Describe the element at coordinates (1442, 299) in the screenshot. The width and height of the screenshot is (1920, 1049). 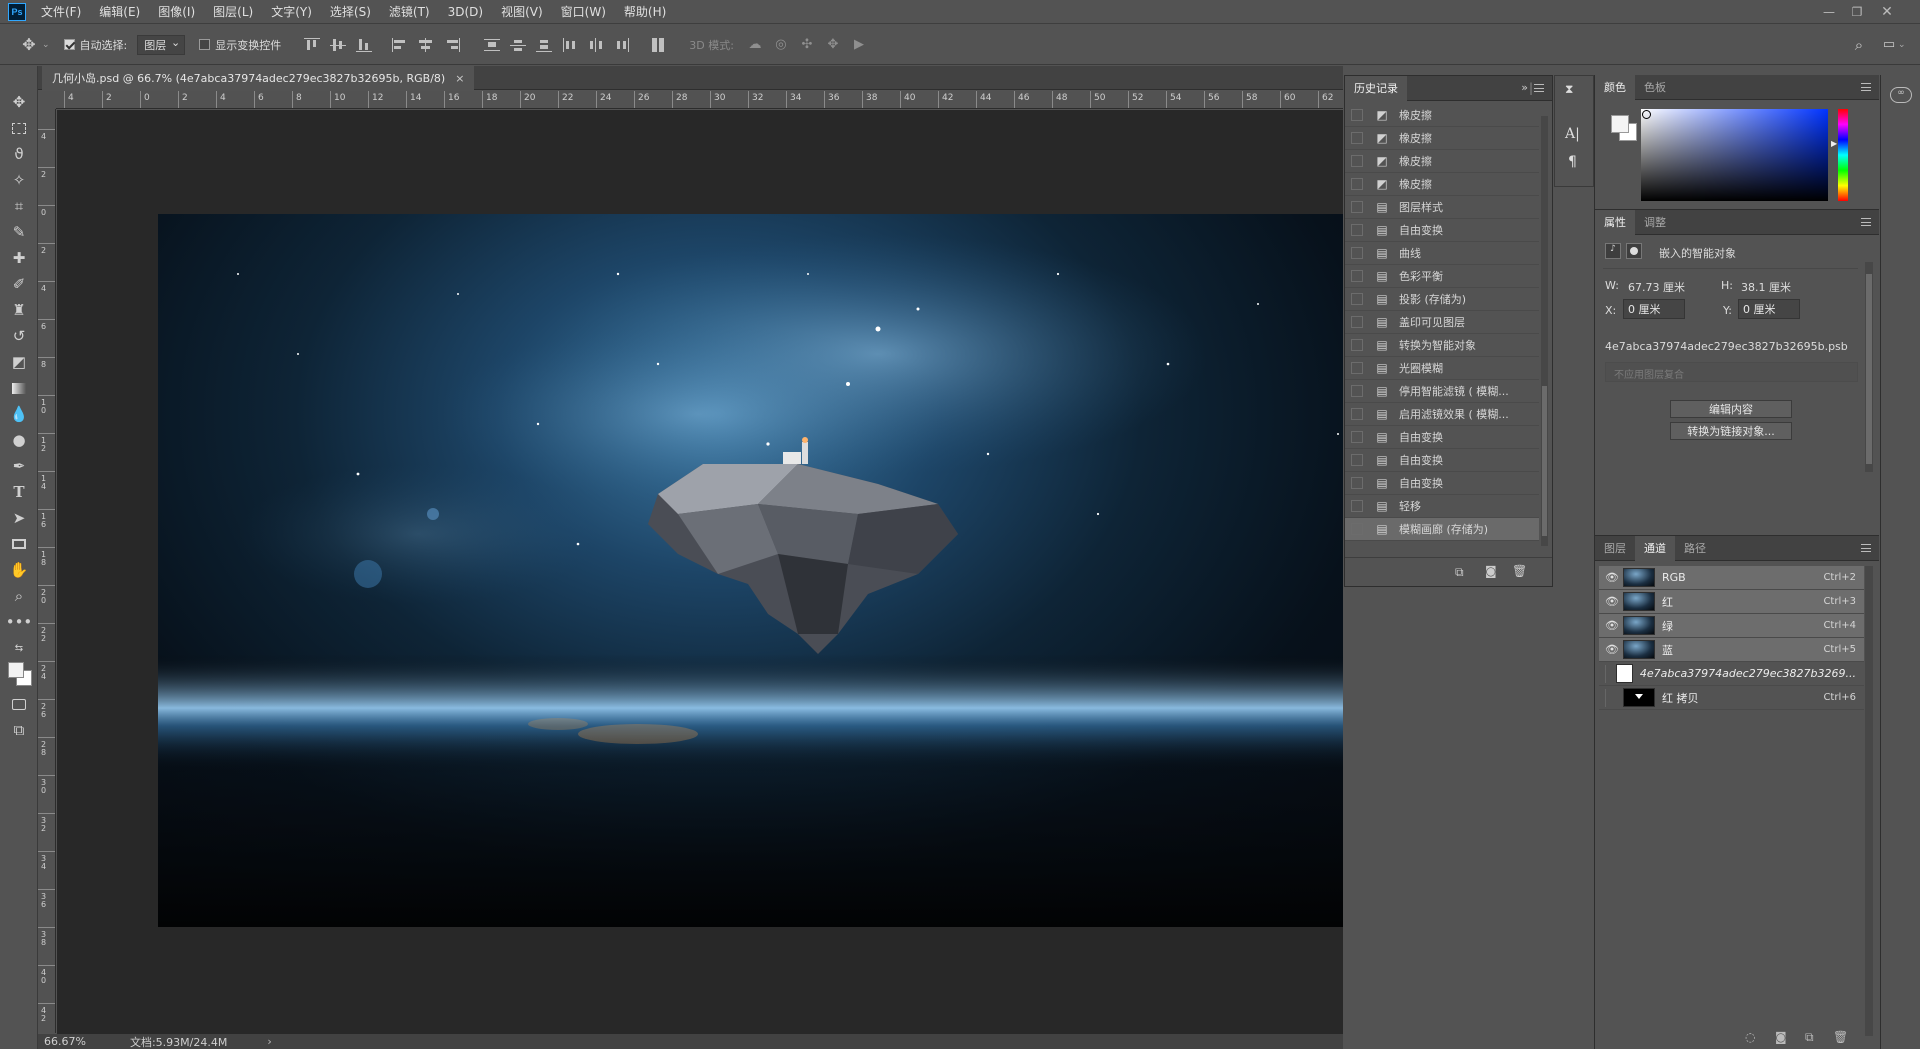
I see `history-item: ▤ 投影 (存储为)` at that location.